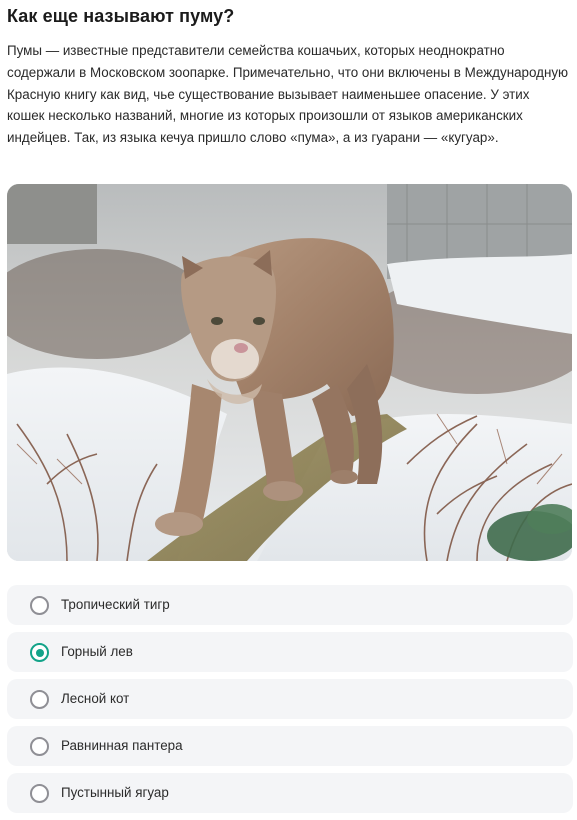 The height and width of the screenshot is (820, 577). I want to click on question-title: Как еще называют пуму?, so click(121, 16).